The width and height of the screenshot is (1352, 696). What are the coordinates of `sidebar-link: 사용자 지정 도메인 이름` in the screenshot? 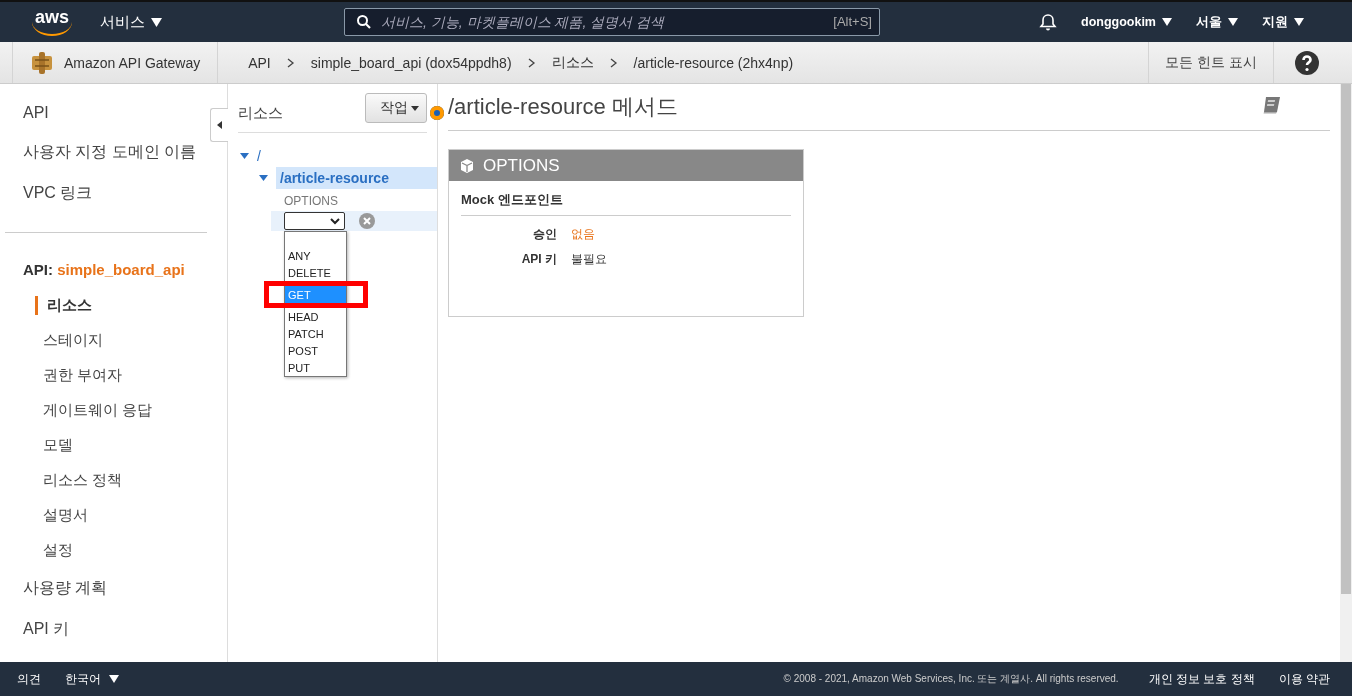 It's located at (110, 152).